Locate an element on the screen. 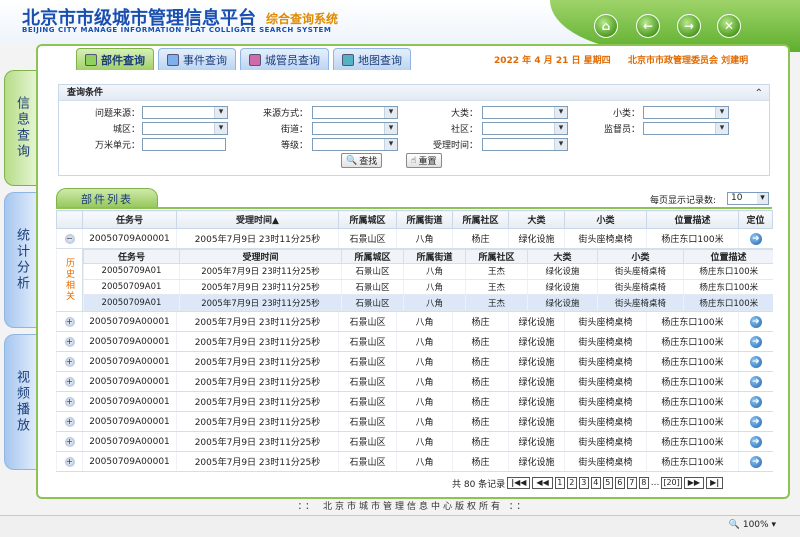 The height and width of the screenshot is (537, 800). page-2: 2 is located at coordinates (571, 483).